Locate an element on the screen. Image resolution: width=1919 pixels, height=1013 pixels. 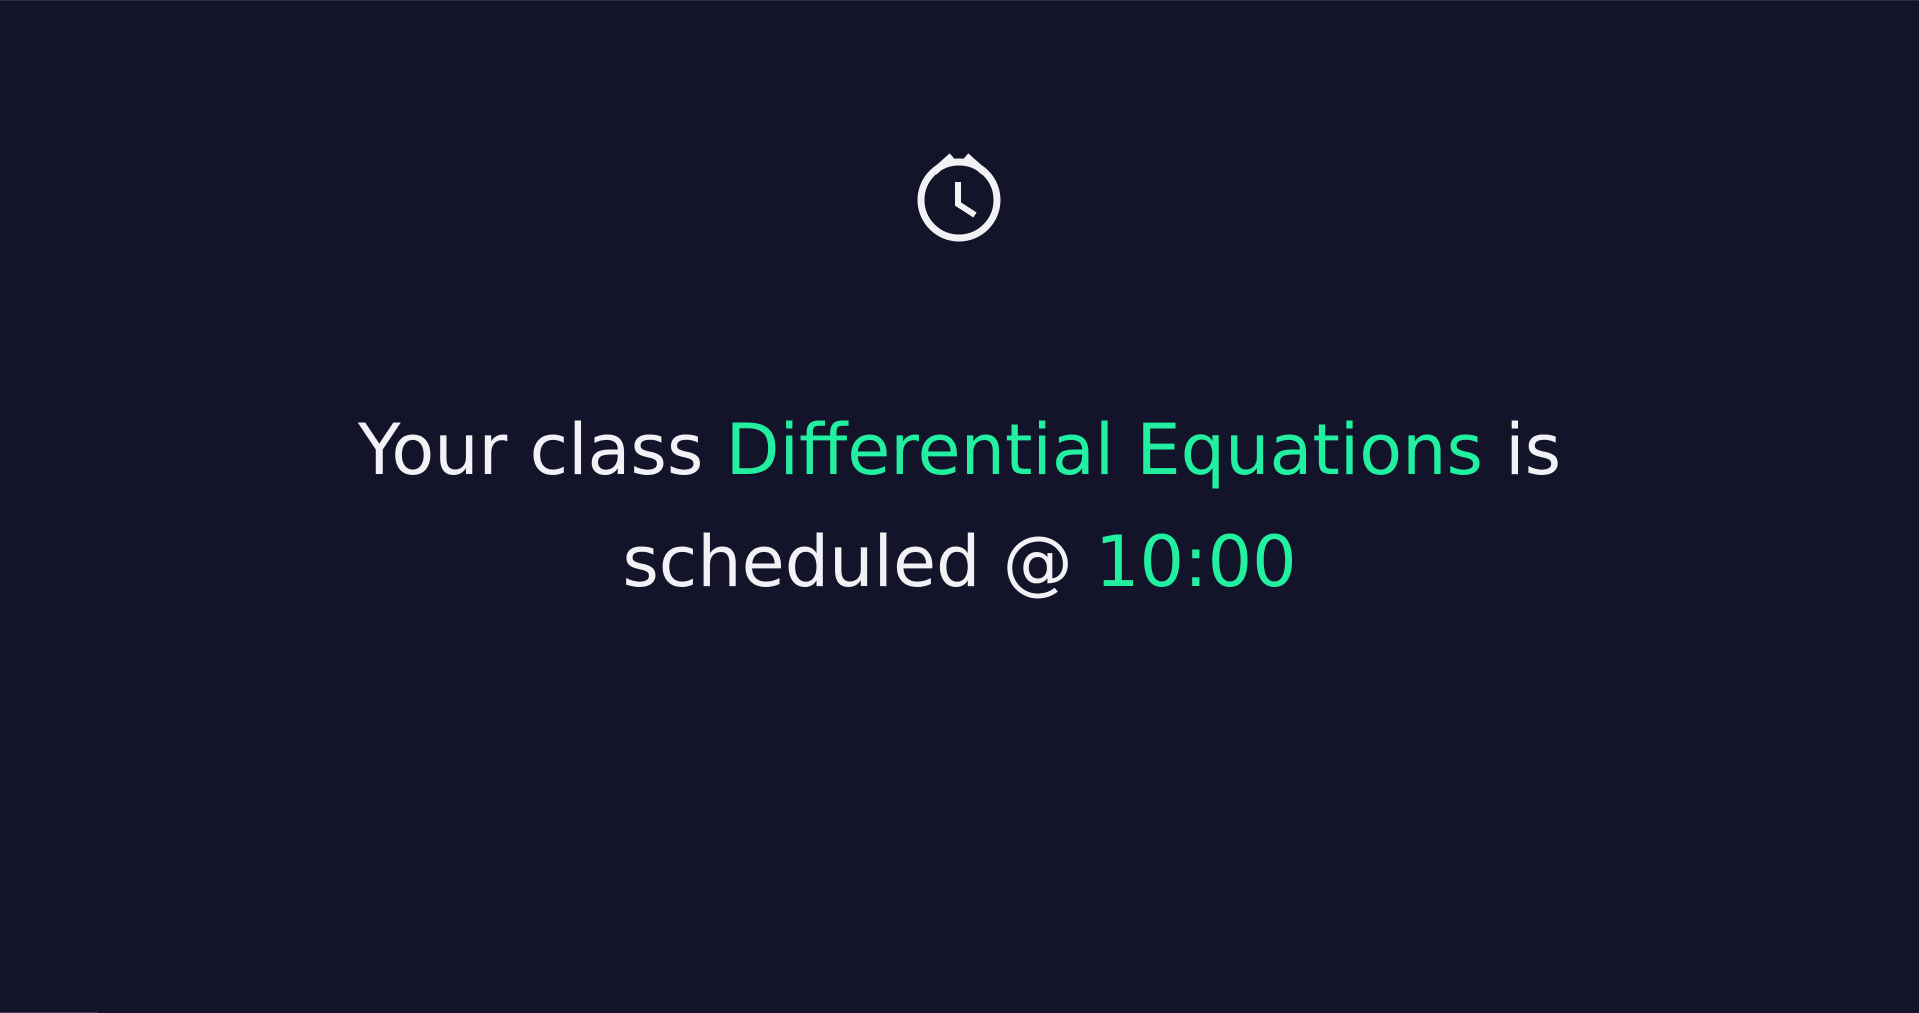
class-name: Differential Equations is located at coordinates (1104, 450).